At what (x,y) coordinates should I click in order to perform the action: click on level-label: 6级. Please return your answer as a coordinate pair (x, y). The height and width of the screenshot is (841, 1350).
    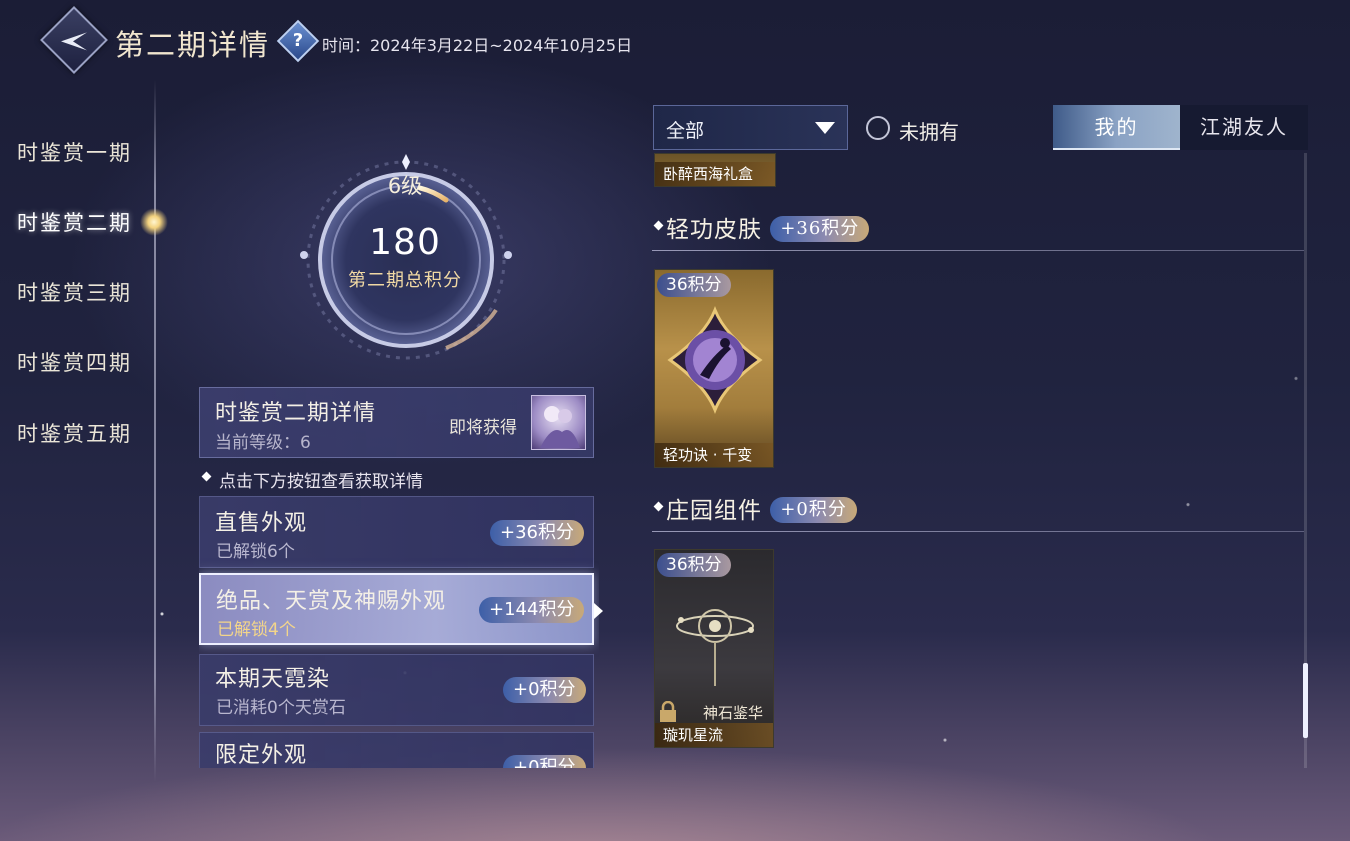
    Looking at the image, I should click on (405, 186).